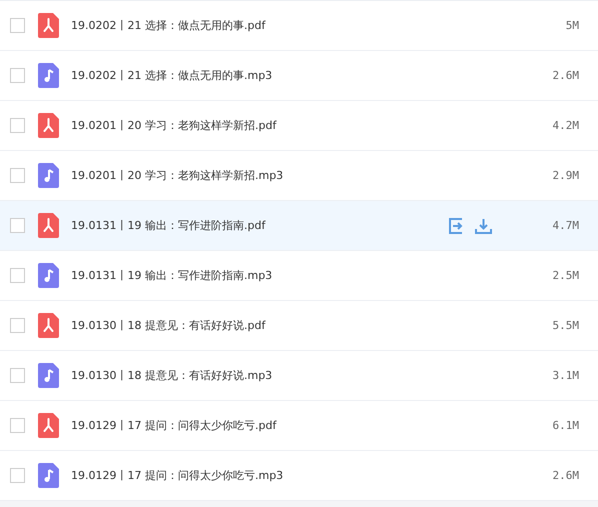  Describe the element at coordinates (565, 225) in the screenshot. I see `file-size: 4.7M` at that location.